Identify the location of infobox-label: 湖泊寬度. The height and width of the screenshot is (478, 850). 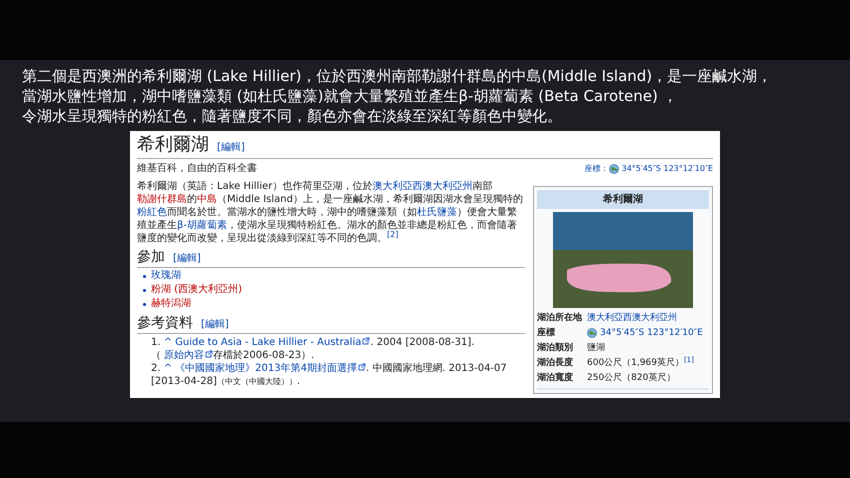
(555, 378).